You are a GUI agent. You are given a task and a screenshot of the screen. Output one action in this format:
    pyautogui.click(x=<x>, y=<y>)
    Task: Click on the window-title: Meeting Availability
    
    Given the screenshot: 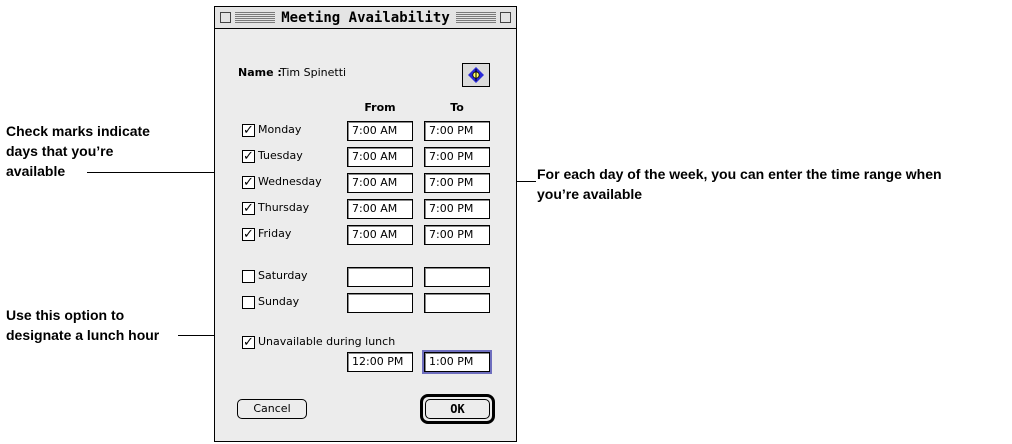 What is the action you would take?
    pyautogui.click(x=365, y=17)
    